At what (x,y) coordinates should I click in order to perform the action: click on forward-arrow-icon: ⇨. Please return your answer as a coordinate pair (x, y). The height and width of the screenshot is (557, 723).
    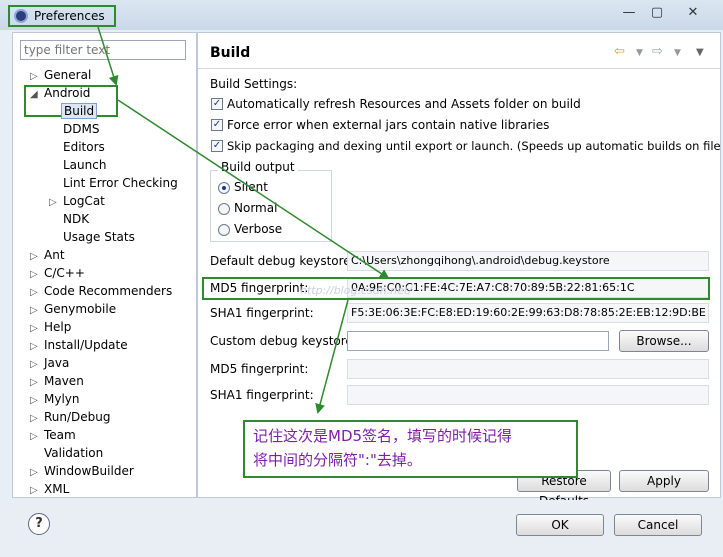
    Looking at the image, I should click on (657, 51).